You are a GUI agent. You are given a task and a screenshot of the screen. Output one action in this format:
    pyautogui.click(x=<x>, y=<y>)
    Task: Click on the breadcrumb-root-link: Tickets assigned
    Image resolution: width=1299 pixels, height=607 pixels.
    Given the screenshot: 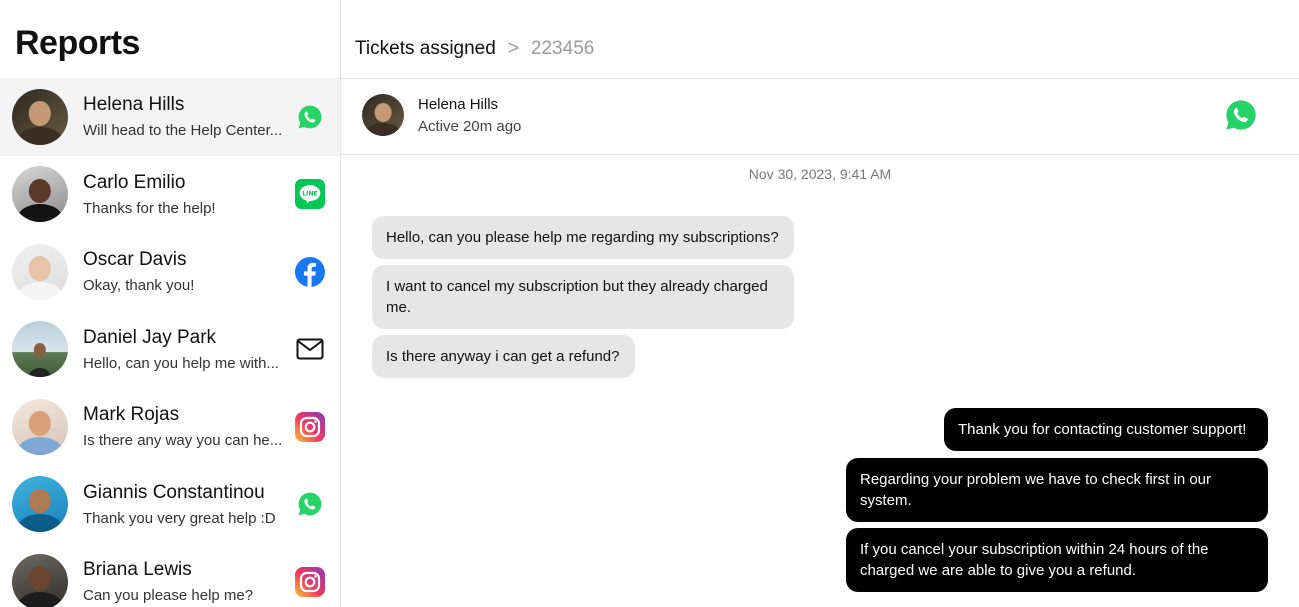 What is the action you would take?
    pyautogui.click(x=425, y=49)
    